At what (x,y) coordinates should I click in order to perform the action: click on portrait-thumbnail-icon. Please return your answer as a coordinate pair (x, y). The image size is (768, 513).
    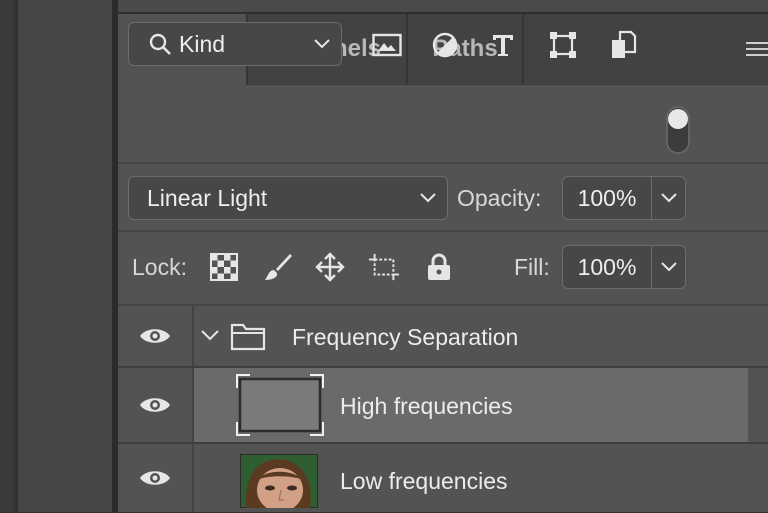
    Looking at the image, I should click on (279, 482).